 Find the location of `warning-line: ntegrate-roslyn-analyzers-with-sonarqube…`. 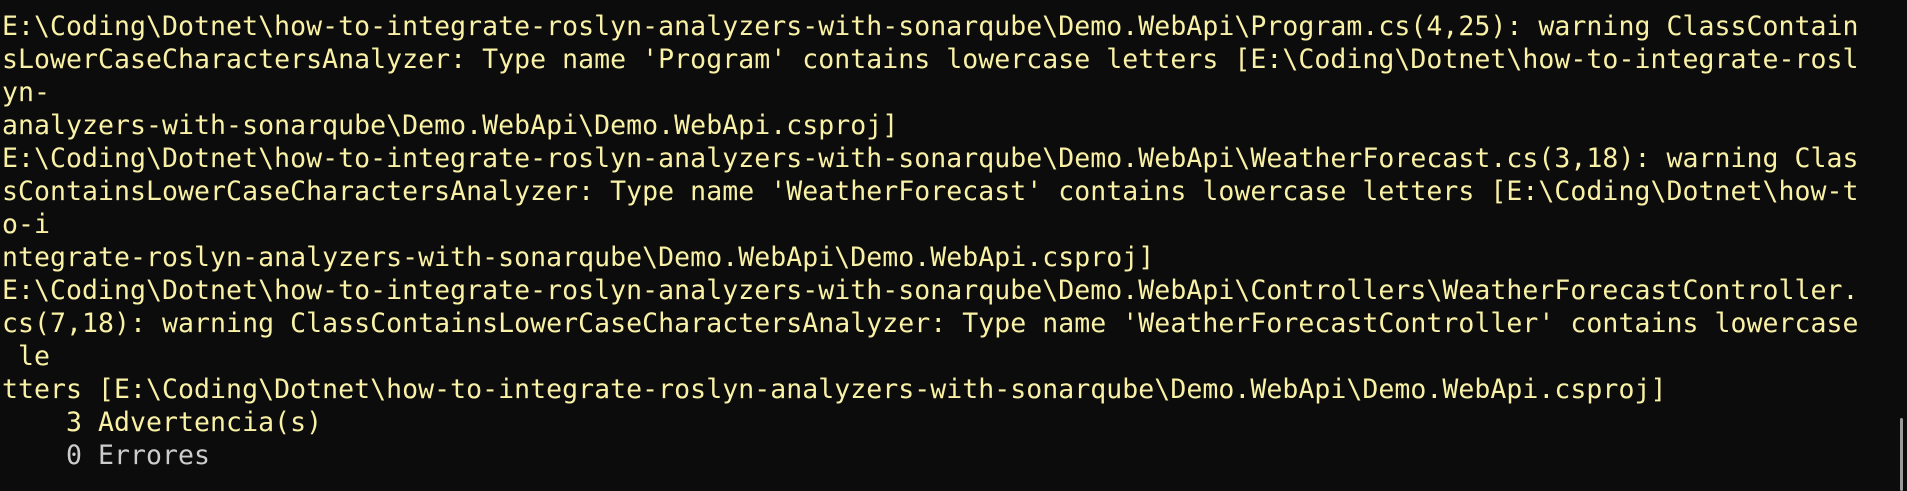

warning-line: ntegrate-roslyn-analyzers-with-sonarqube… is located at coordinates (578, 257).